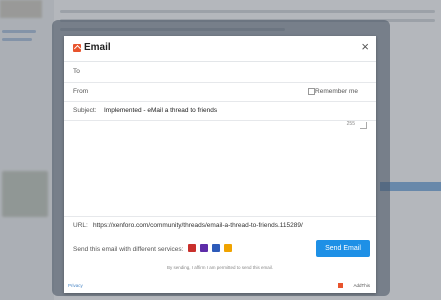  I want to click on from-field: From Remember me, so click(220, 92).